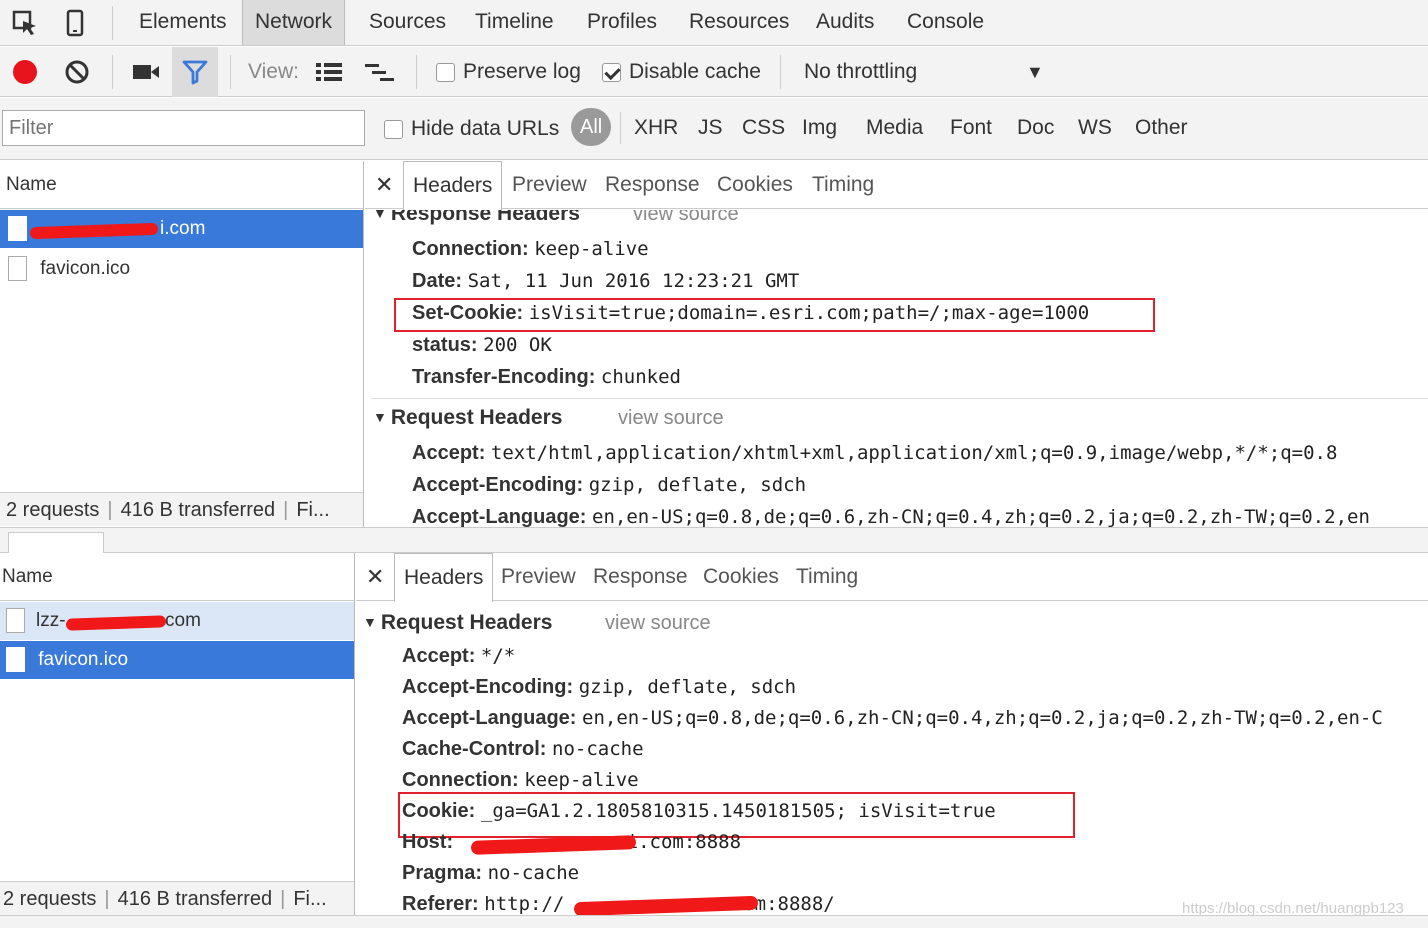 The width and height of the screenshot is (1428, 928). Describe the element at coordinates (380, 72) in the screenshot. I see `overview-icon` at that location.